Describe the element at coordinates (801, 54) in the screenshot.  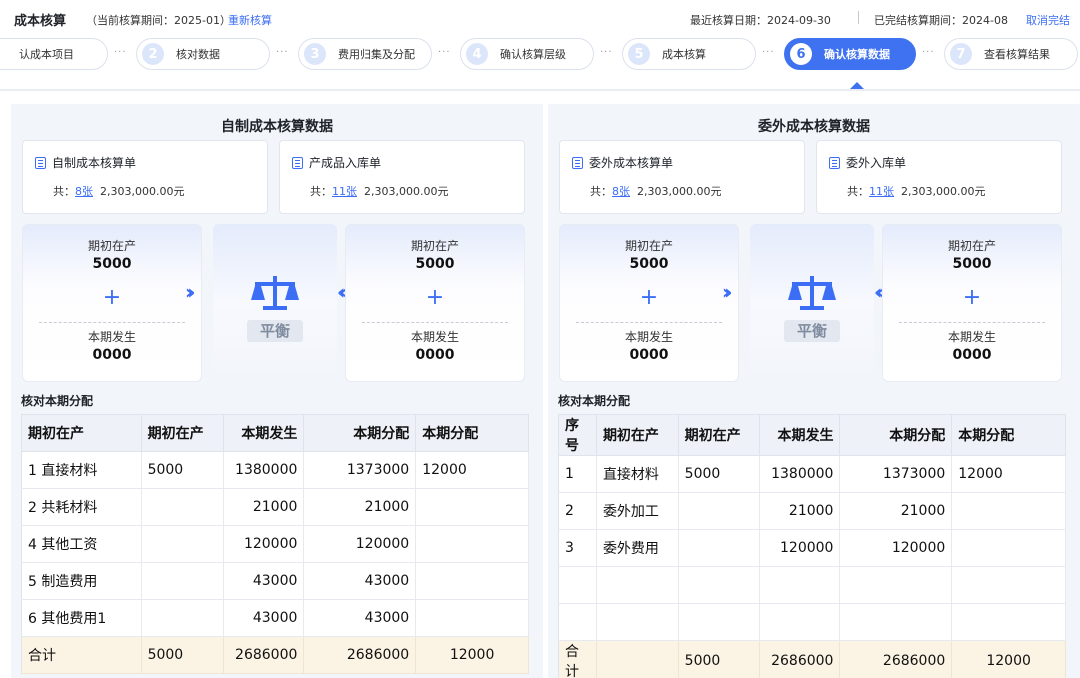
I see `step-6-number: 6` at that location.